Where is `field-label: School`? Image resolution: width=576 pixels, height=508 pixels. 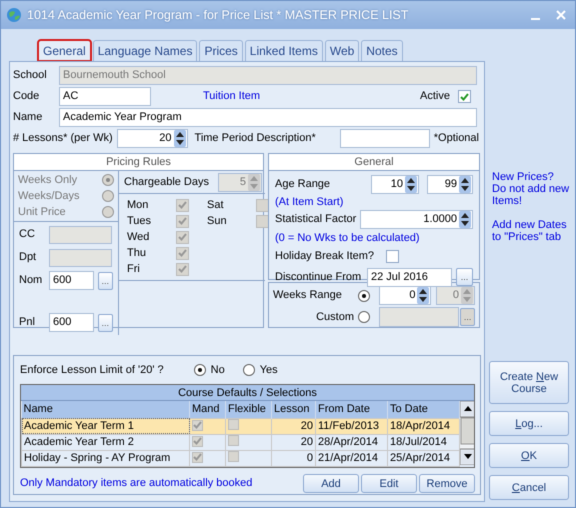 field-label: School is located at coordinates (30, 76).